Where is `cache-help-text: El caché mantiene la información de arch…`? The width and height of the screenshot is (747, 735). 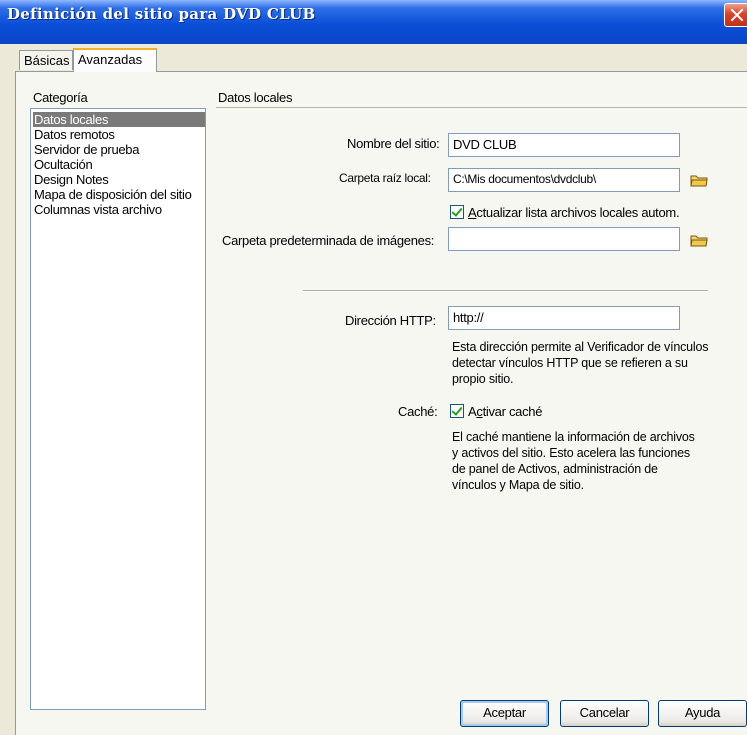
cache-help-text: El caché mantiene la información de arch… is located at coordinates (573, 461).